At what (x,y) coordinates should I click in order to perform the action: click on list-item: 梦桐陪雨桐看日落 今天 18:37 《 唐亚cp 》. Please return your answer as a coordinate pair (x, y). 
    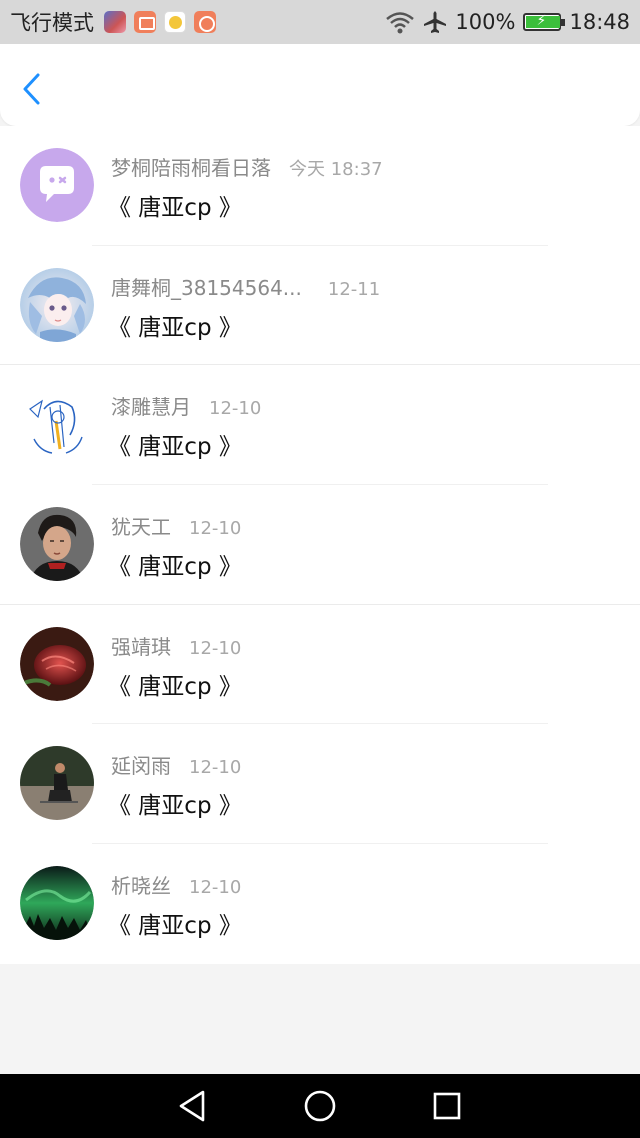
    Looking at the image, I should click on (320, 186).